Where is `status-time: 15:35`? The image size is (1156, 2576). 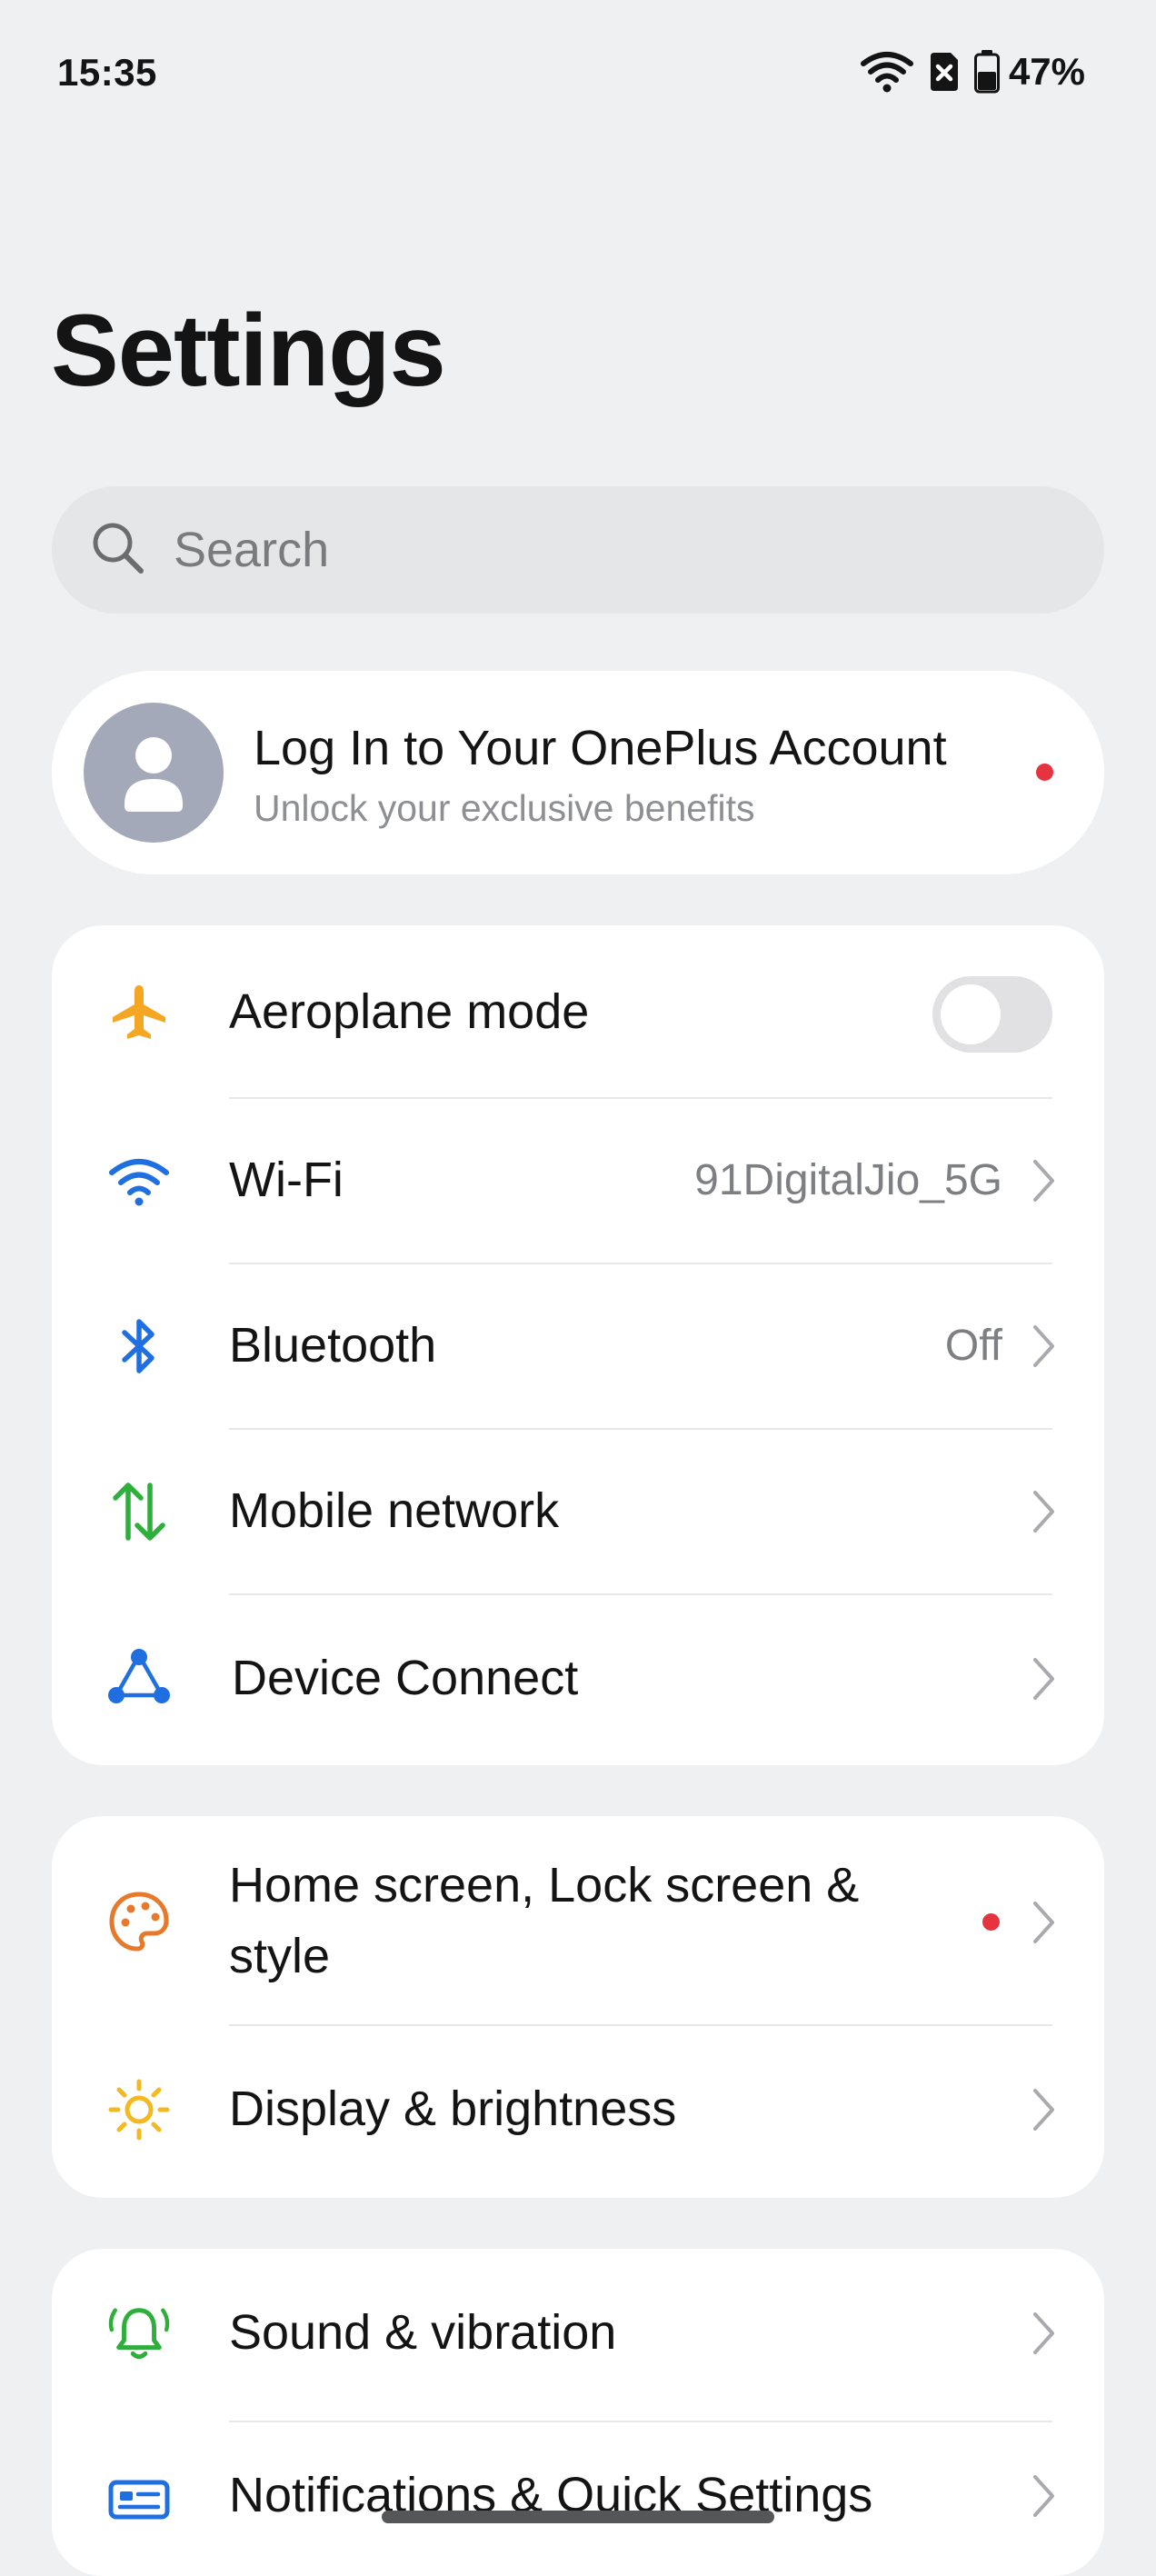
status-time: 15:35 is located at coordinates (107, 72).